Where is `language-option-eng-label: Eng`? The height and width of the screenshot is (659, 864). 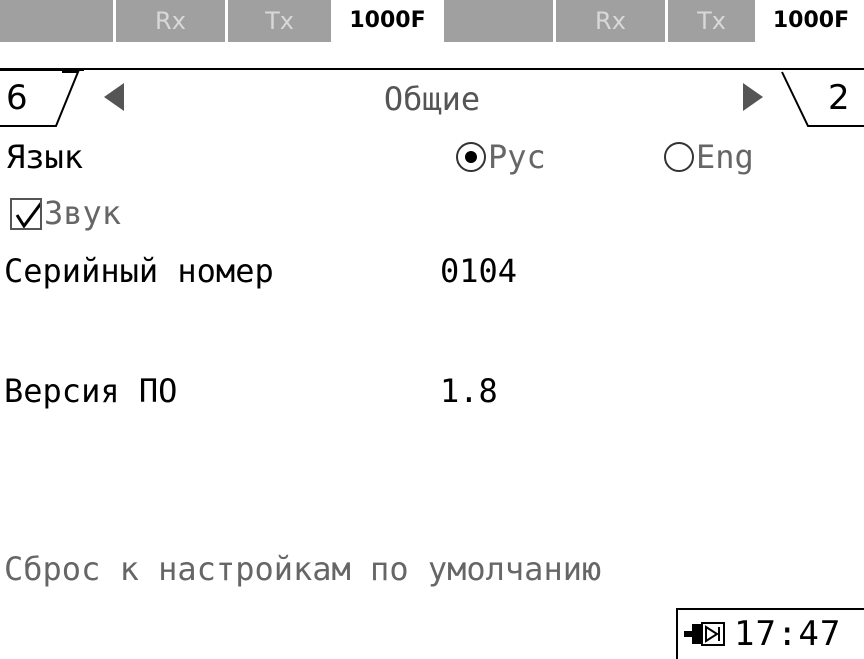
language-option-eng-label: Eng is located at coordinates (725, 157).